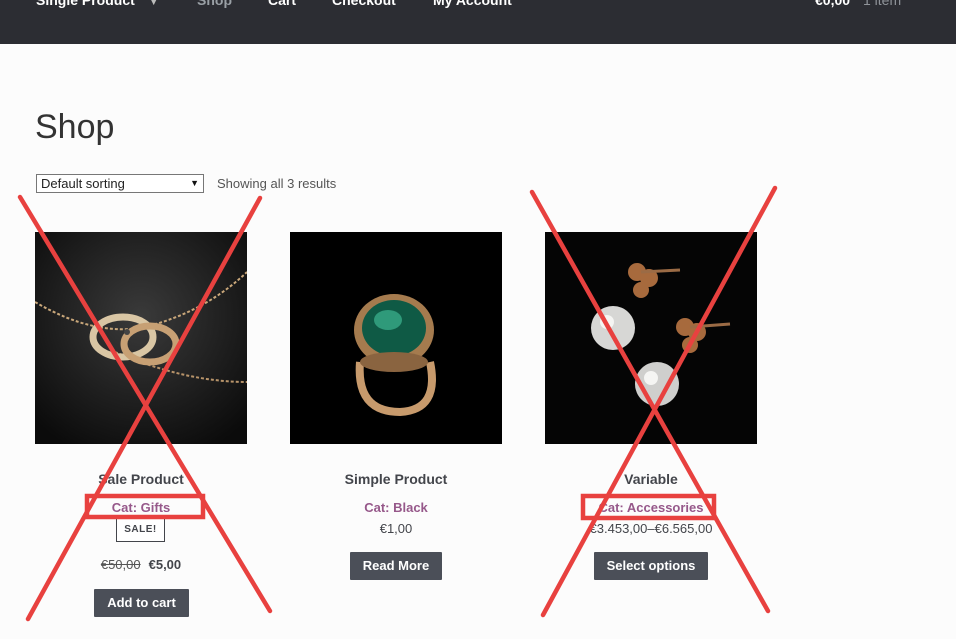 The width and height of the screenshot is (956, 639). What do you see at coordinates (396, 508) in the screenshot?
I see `product-category-link: Cat: Black` at bounding box center [396, 508].